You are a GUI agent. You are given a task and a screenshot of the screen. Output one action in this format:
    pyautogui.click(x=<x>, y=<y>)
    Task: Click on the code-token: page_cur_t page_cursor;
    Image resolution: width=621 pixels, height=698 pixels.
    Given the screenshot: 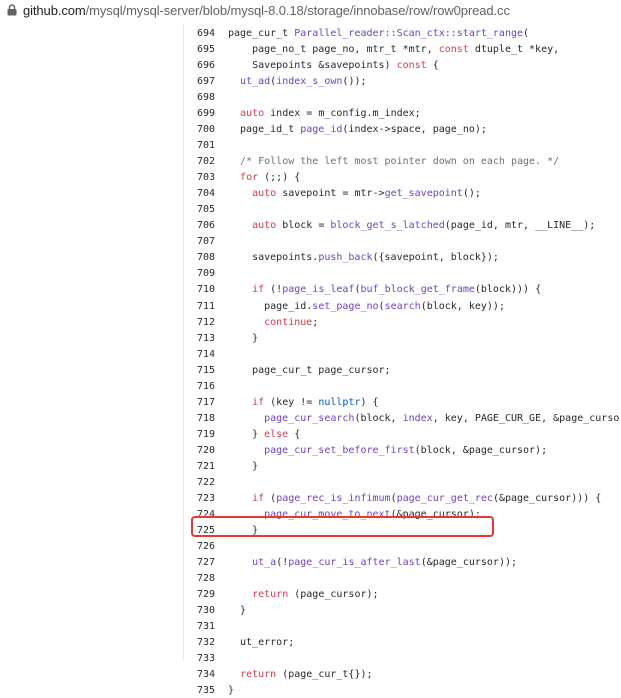 What is the action you would take?
    pyautogui.click(x=309, y=370)
    